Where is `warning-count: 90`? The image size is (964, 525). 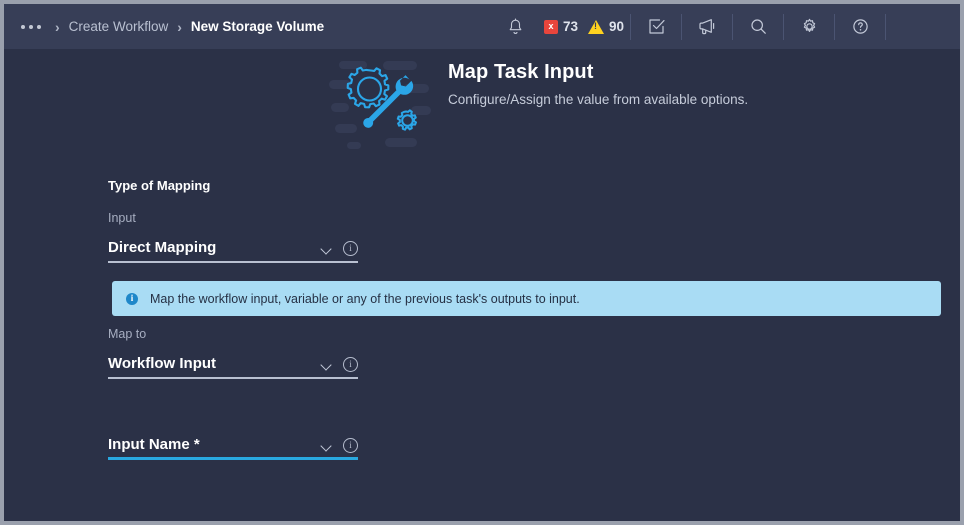
warning-count: 90 is located at coordinates (617, 26).